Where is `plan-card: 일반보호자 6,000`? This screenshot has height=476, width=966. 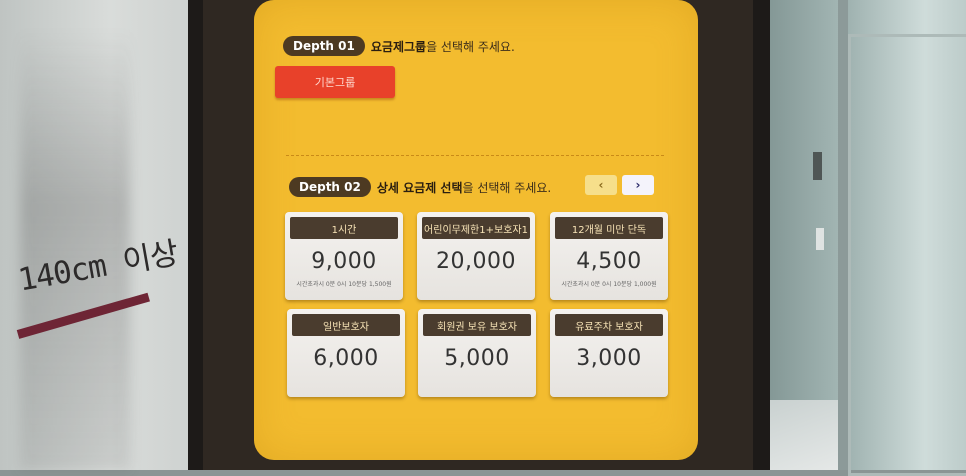 plan-card: 일반보호자 6,000 is located at coordinates (346, 353).